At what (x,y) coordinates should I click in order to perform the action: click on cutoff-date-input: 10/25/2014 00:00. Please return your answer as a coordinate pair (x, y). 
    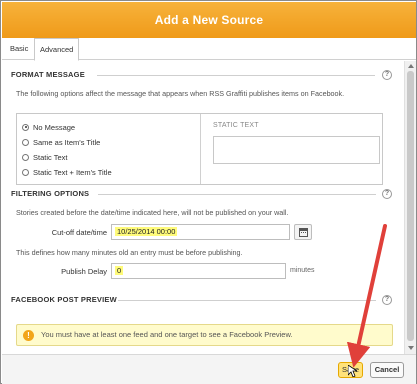
    Looking at the image, I should click on (200, 232).